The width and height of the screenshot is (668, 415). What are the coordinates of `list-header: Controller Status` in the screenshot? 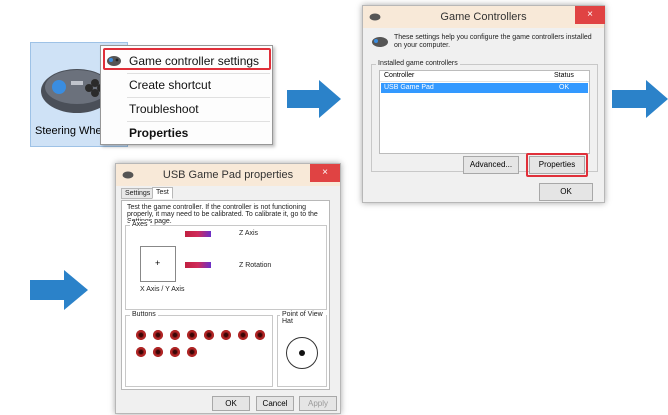 It's located at (484, 76).